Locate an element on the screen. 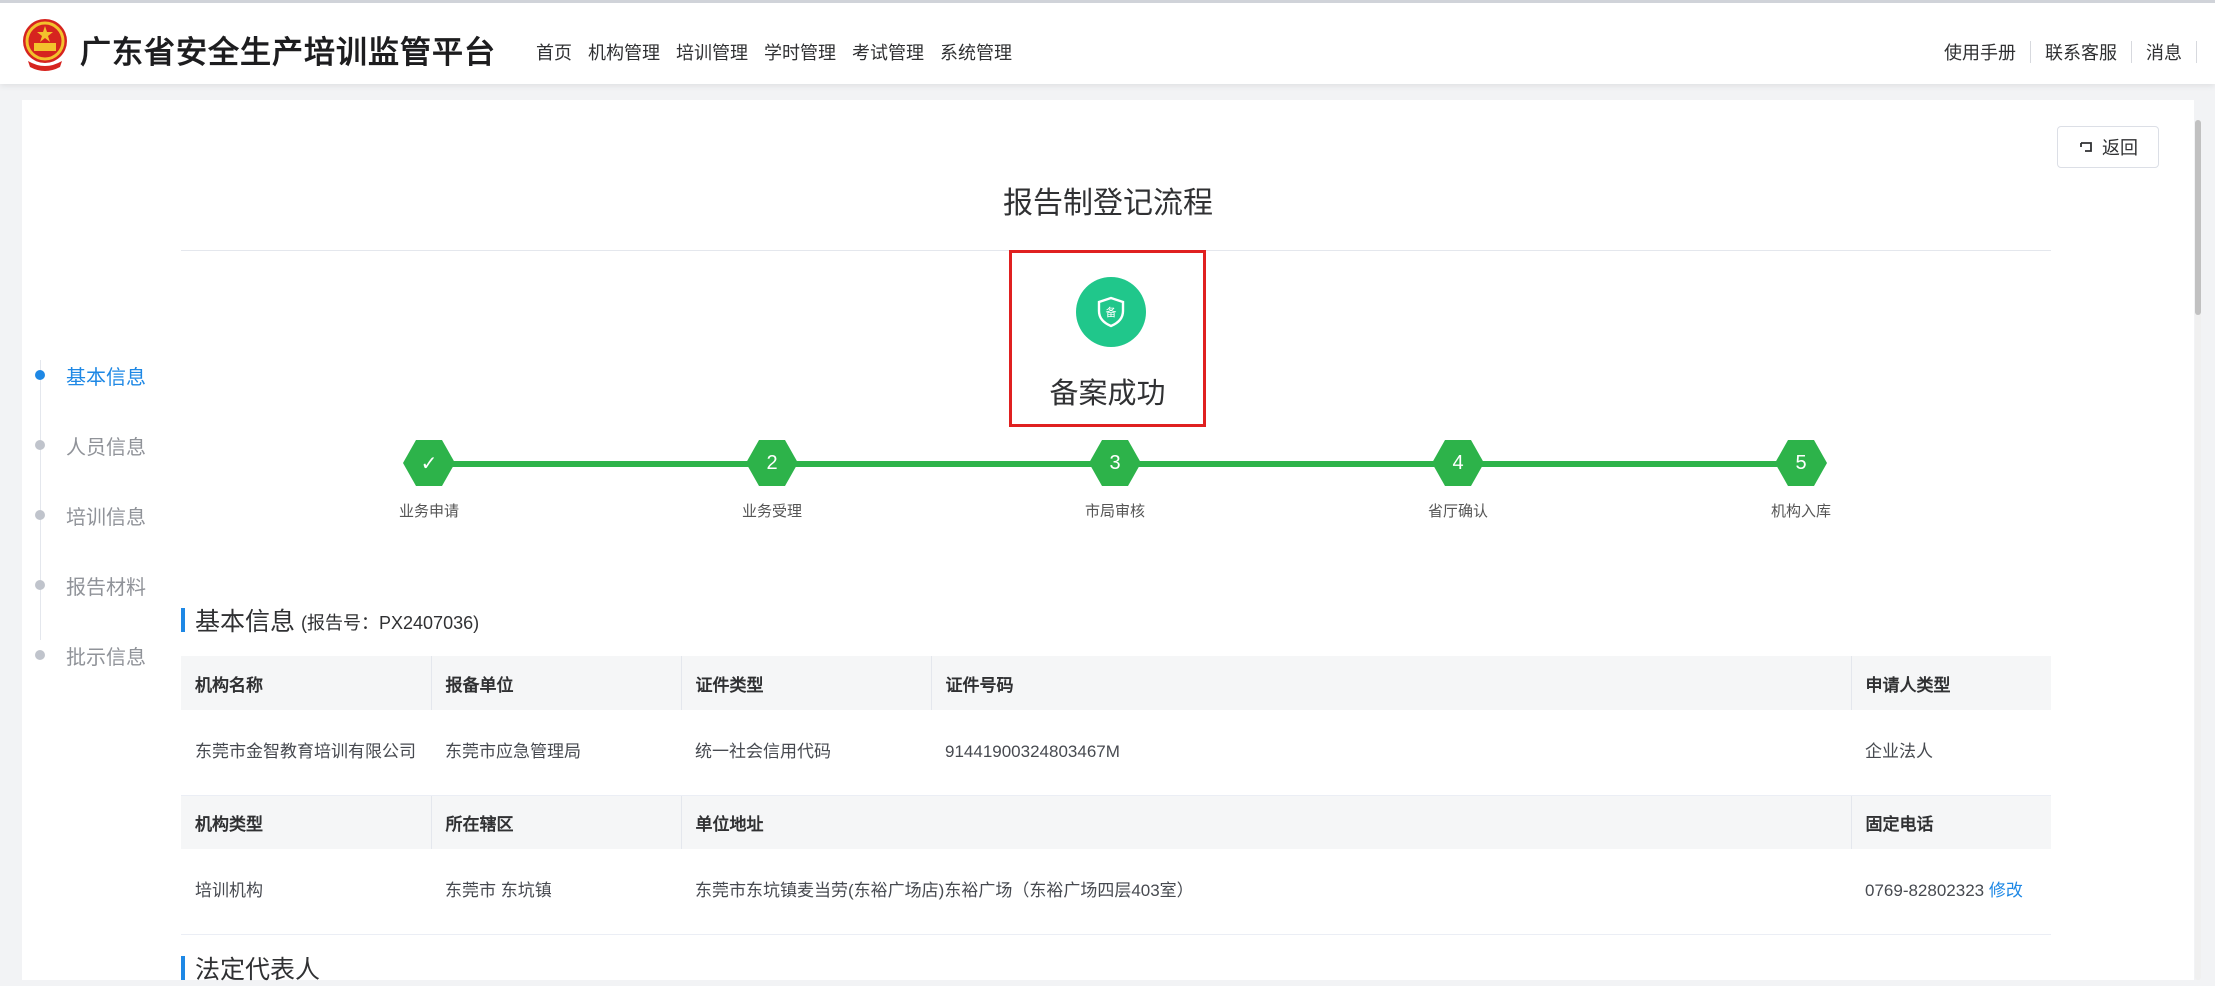 This screenshot has height=986, width=2215. step-3-label: 市局审核 is located at coordinates (1114, 511).